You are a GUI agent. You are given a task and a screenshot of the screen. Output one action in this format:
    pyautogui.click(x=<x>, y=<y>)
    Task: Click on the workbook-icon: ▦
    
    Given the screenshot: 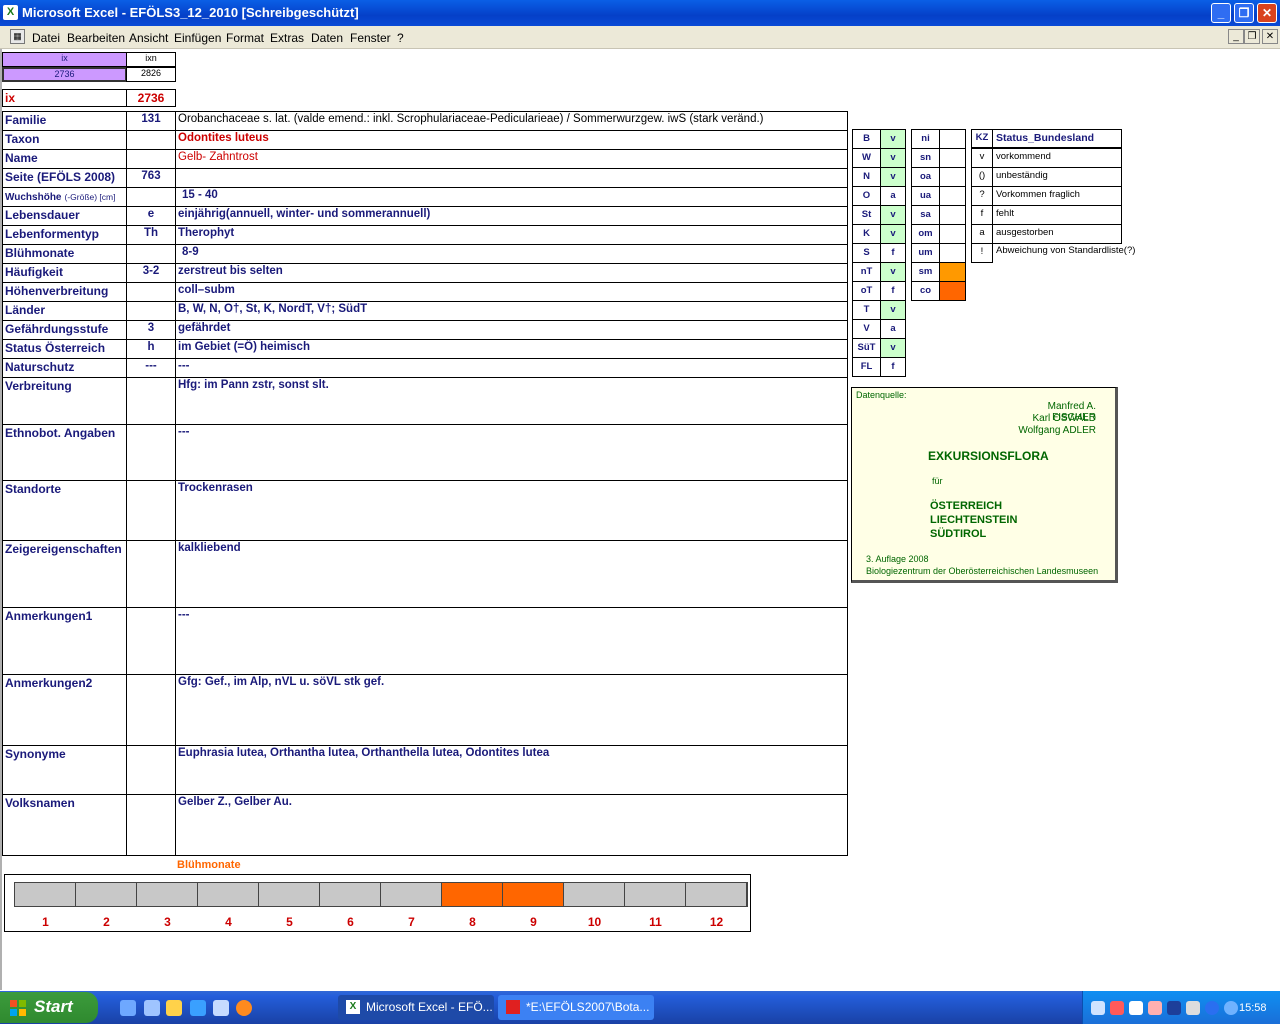 What is the action you would take?
    pyautogui.click(x=17, y=36)
    